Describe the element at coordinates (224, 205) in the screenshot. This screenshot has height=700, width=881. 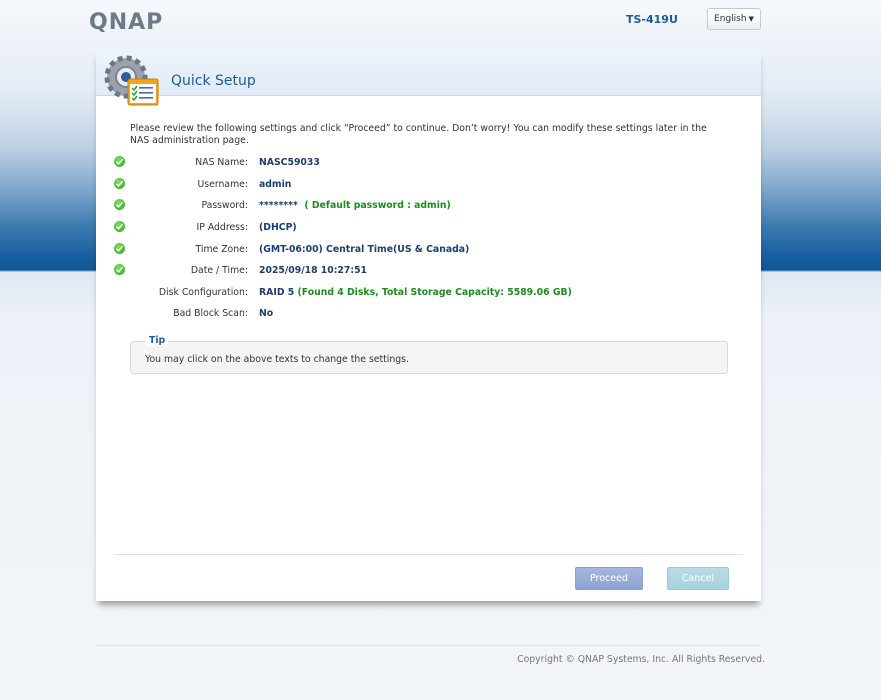
I see `setting-label: Password:` at that location.